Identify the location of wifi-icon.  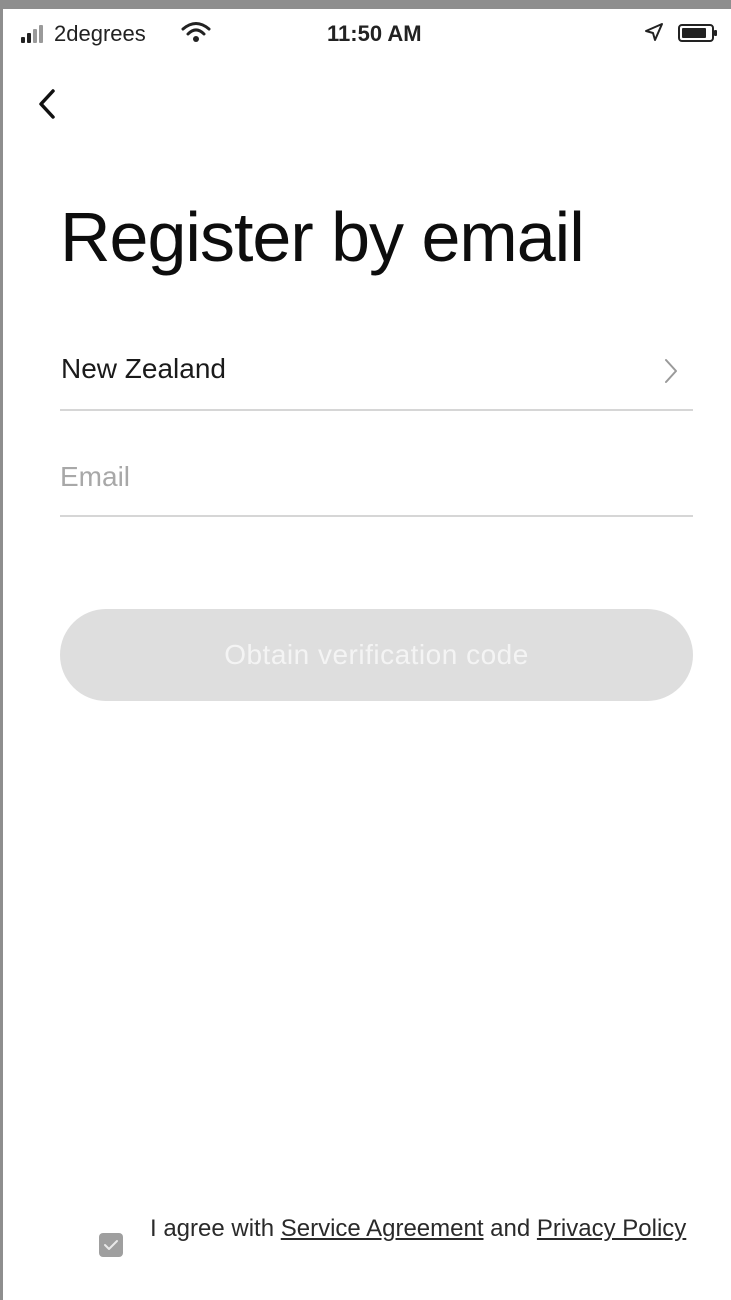
(196, 32).